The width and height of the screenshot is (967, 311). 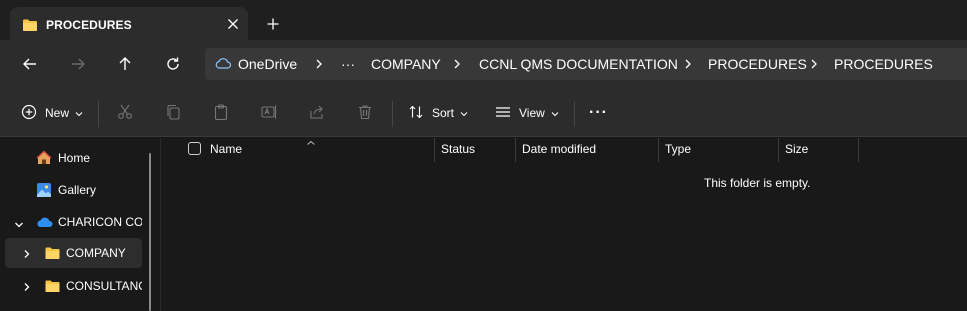 I want to click on close-icon, so click(x=233, y=24).